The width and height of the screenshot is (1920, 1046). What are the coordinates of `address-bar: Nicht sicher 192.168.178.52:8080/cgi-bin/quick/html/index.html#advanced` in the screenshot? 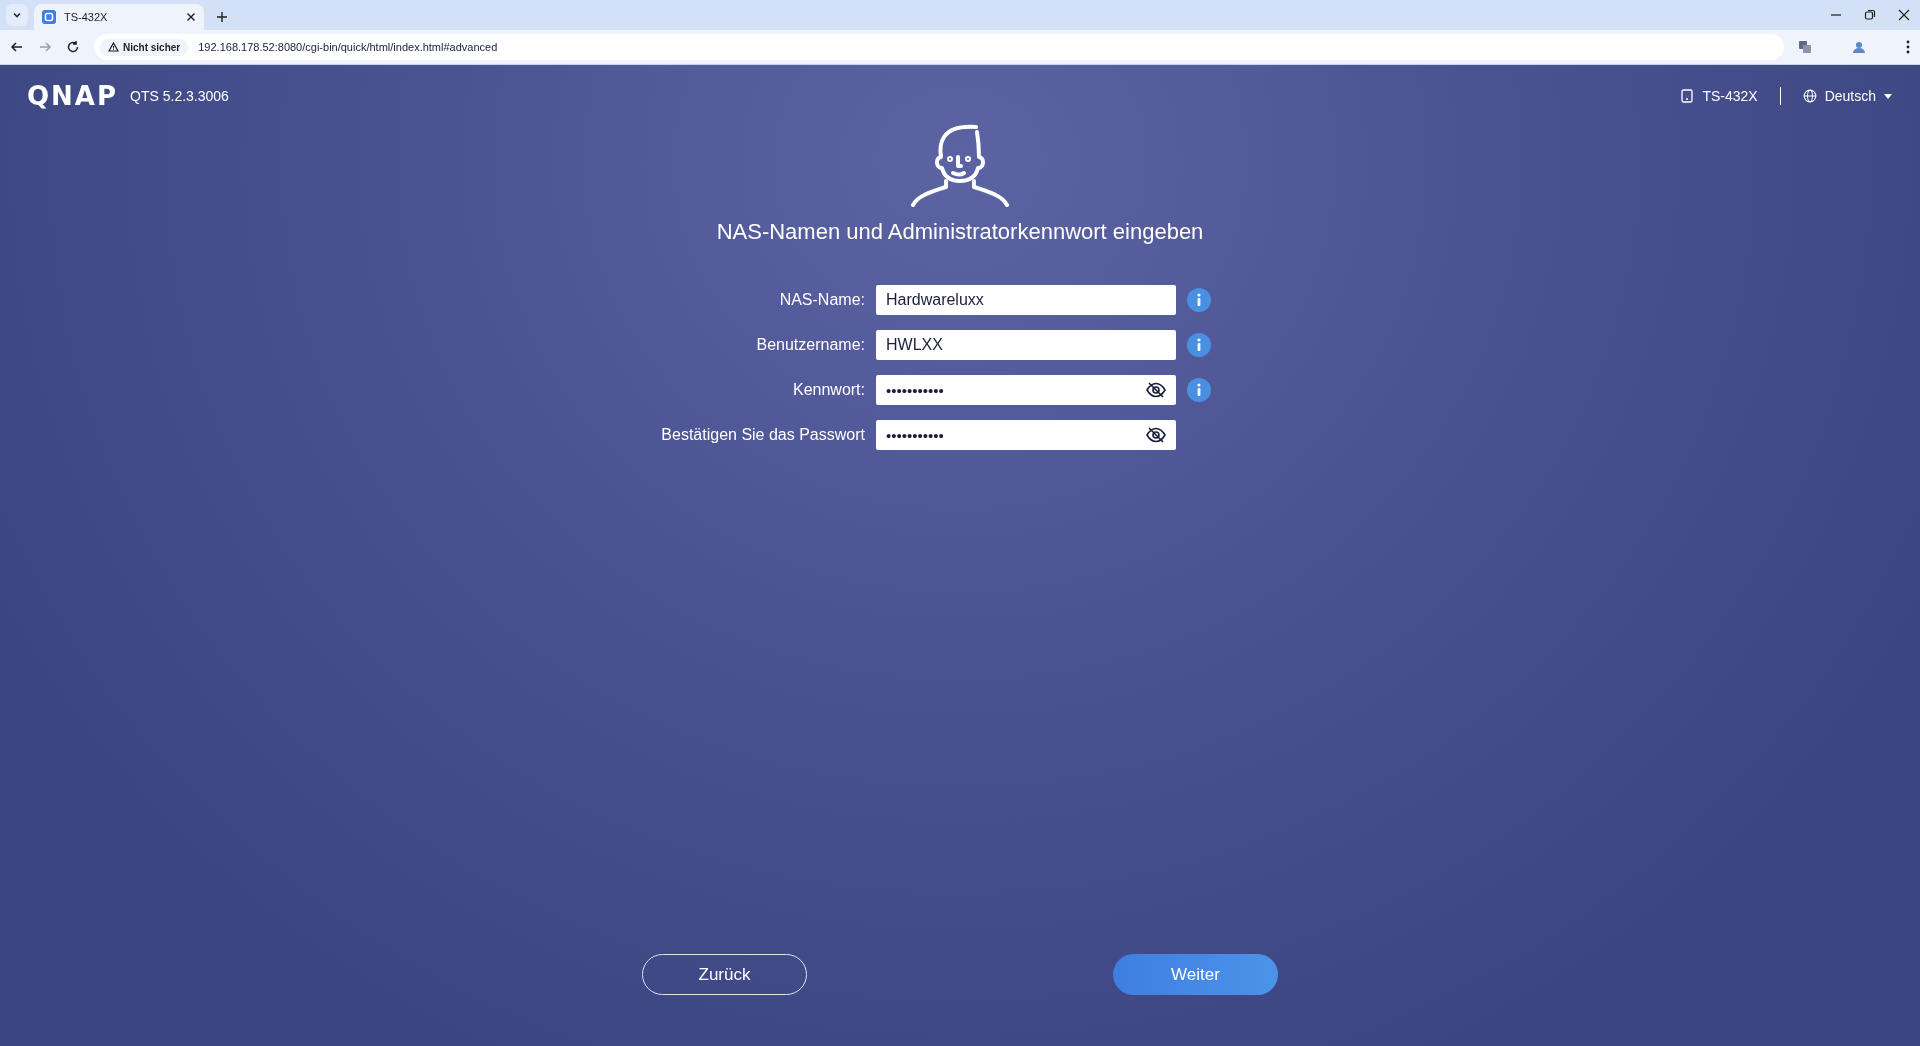 It's located at (939, 47).